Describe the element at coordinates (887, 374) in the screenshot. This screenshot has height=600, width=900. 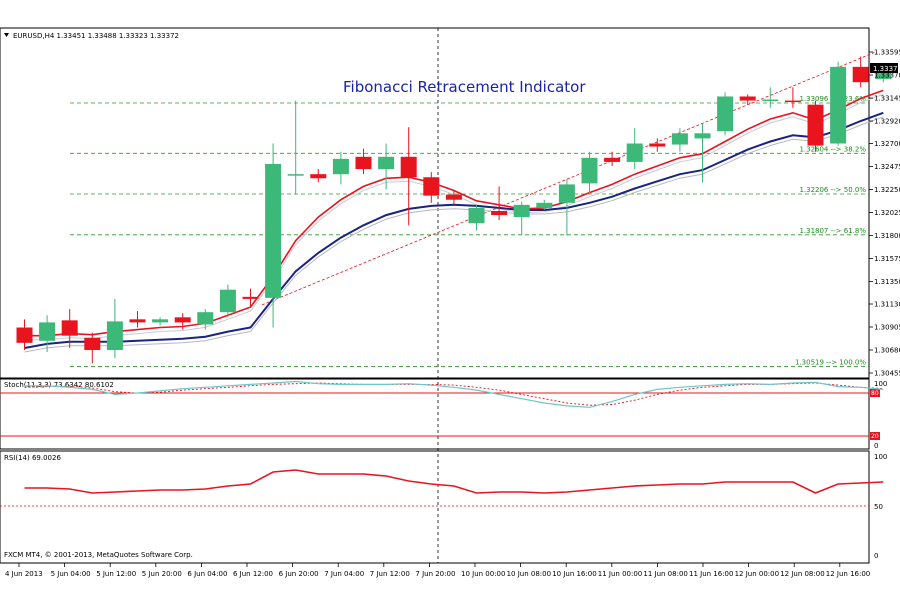
I see `price-tick-label: 1.30455` at that location.